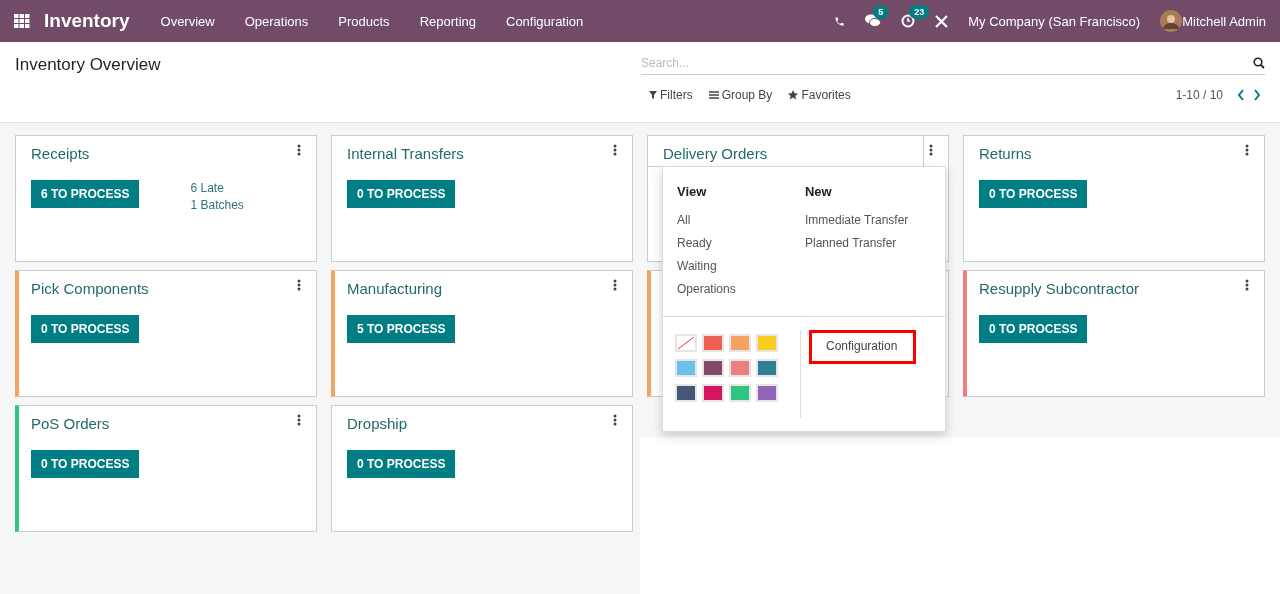 The height and width of the screenshot is (594, 1280). I want to click on page-title: Inventory Overview, so click(88, 64).